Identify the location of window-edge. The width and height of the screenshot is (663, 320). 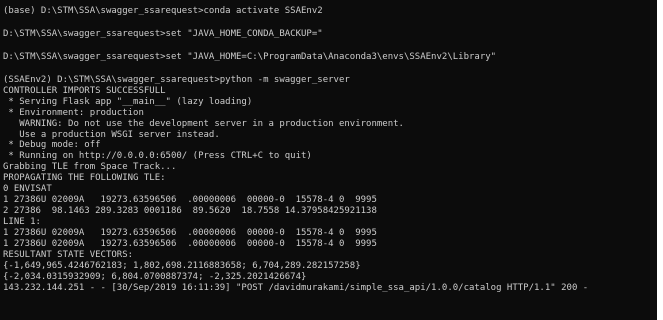
(660, 160).